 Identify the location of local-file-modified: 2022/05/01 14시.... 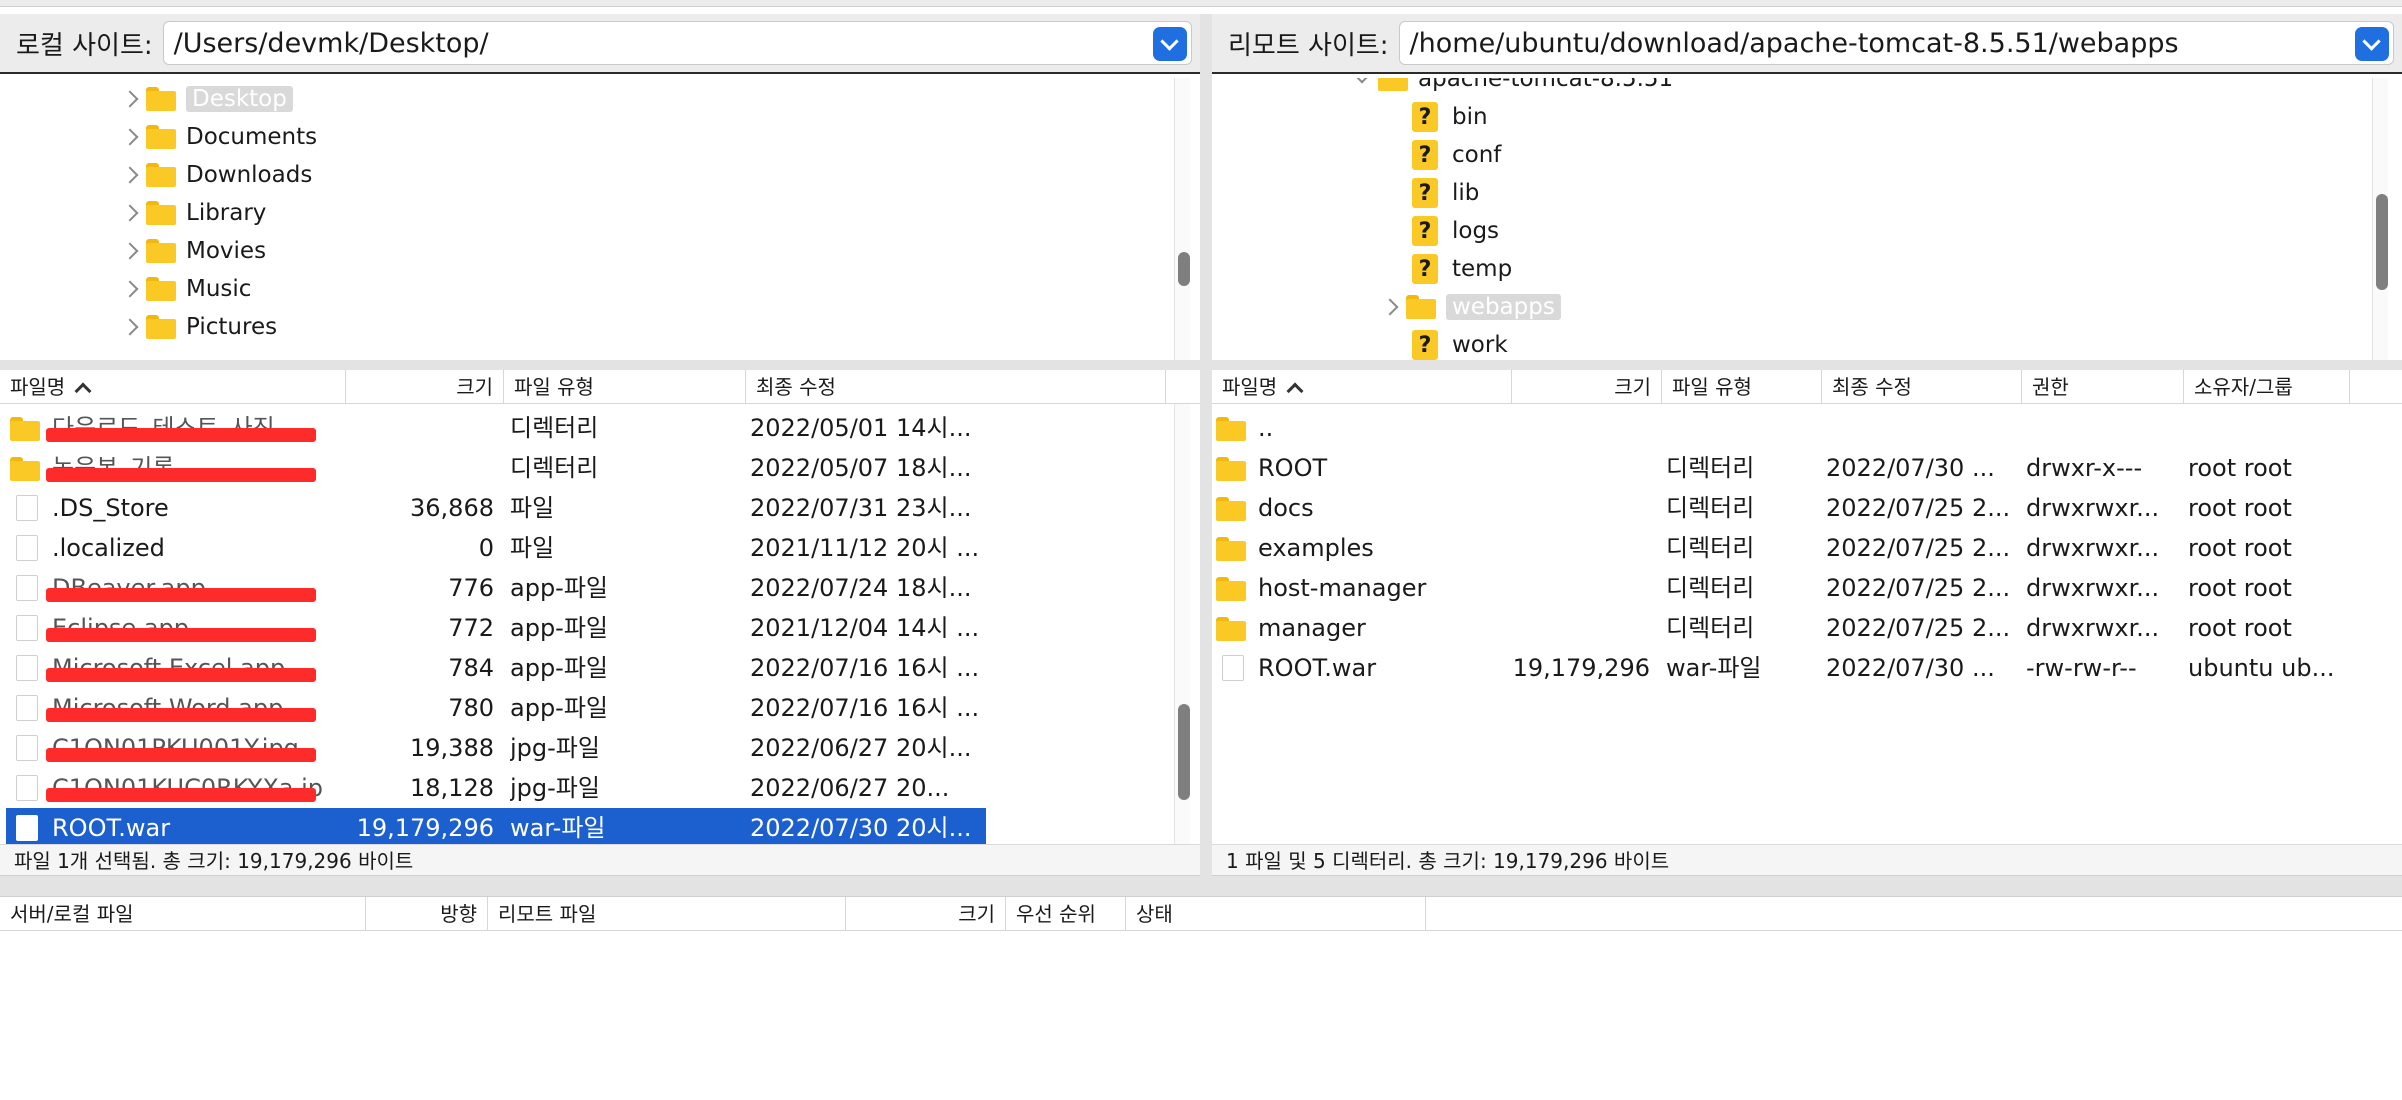
(861, 428).